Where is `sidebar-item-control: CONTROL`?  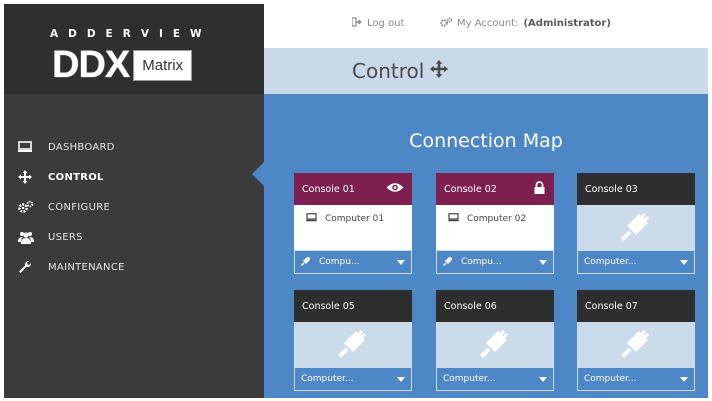 sidebar-item-control: CONTROL is located at coordinates (134, 177).